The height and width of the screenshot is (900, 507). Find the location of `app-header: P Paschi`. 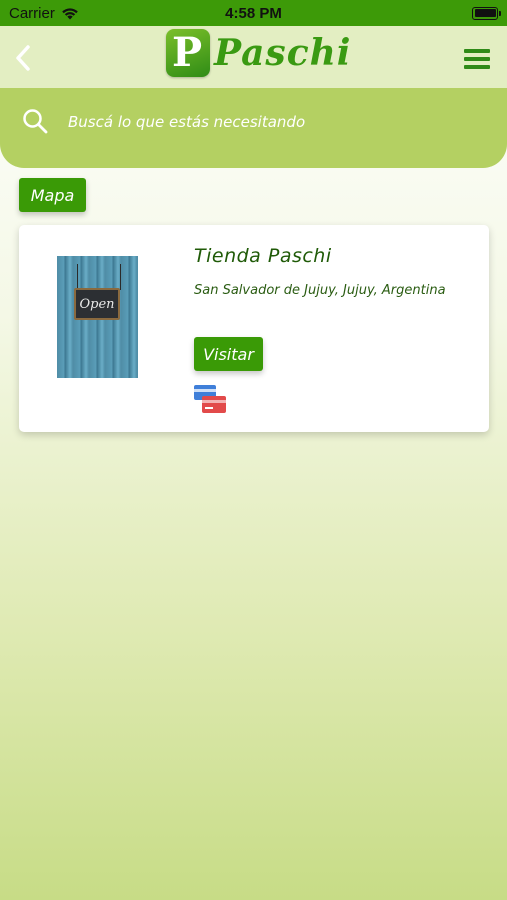

app-header: P Paschi is located at coordinates (253, 57).